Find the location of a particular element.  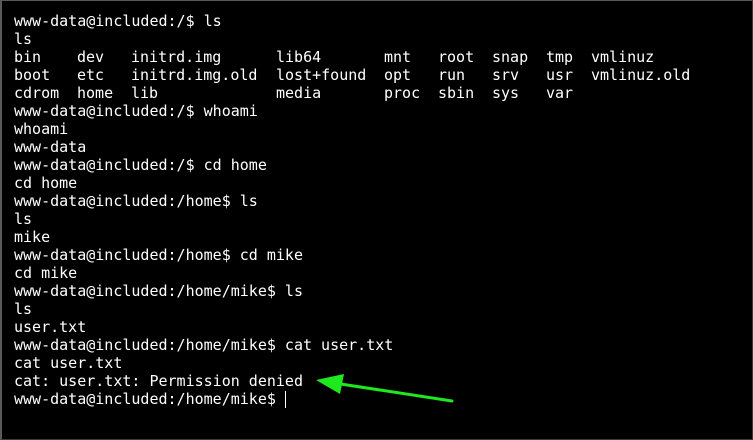

ls-entry: bin is located at coordinates (28, 57).